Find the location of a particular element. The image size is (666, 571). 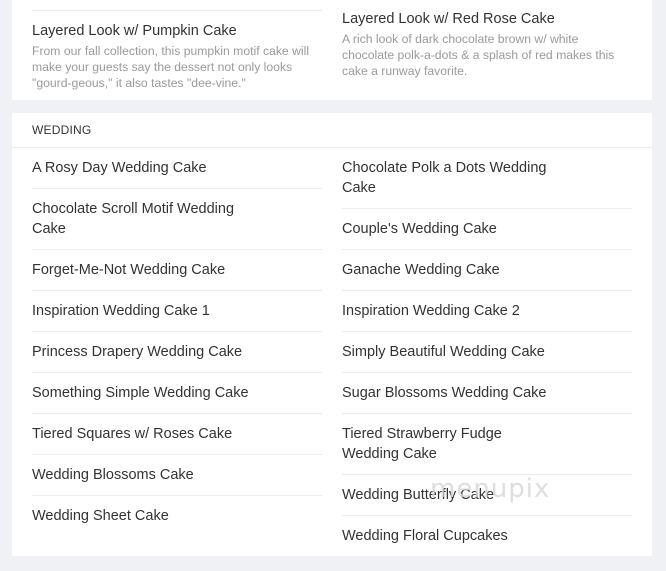

menu-item: Ganache Wedding Cake is located at coordinates (487, 275).